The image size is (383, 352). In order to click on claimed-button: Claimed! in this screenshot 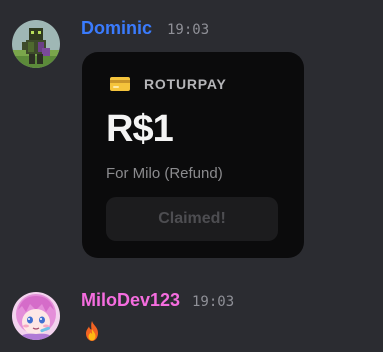, I will do `click(192, 219)`.